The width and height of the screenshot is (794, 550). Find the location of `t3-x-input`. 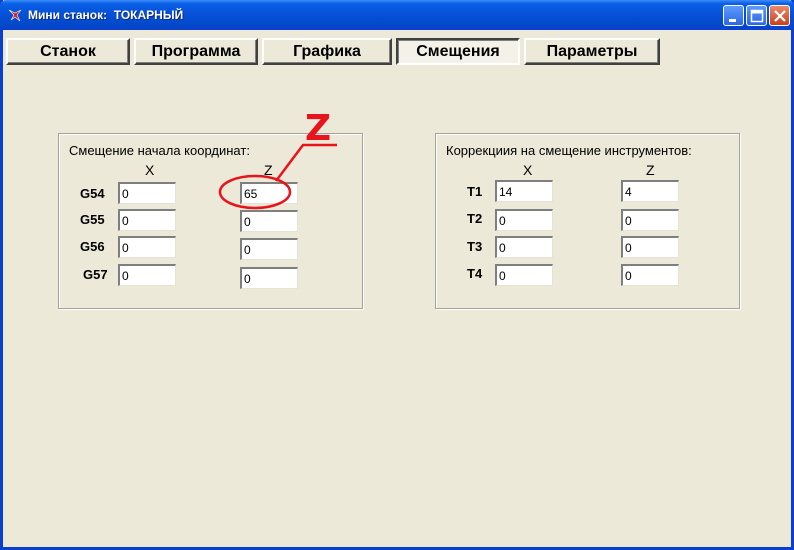

t3-x-input is located at coordinates (524, 247).